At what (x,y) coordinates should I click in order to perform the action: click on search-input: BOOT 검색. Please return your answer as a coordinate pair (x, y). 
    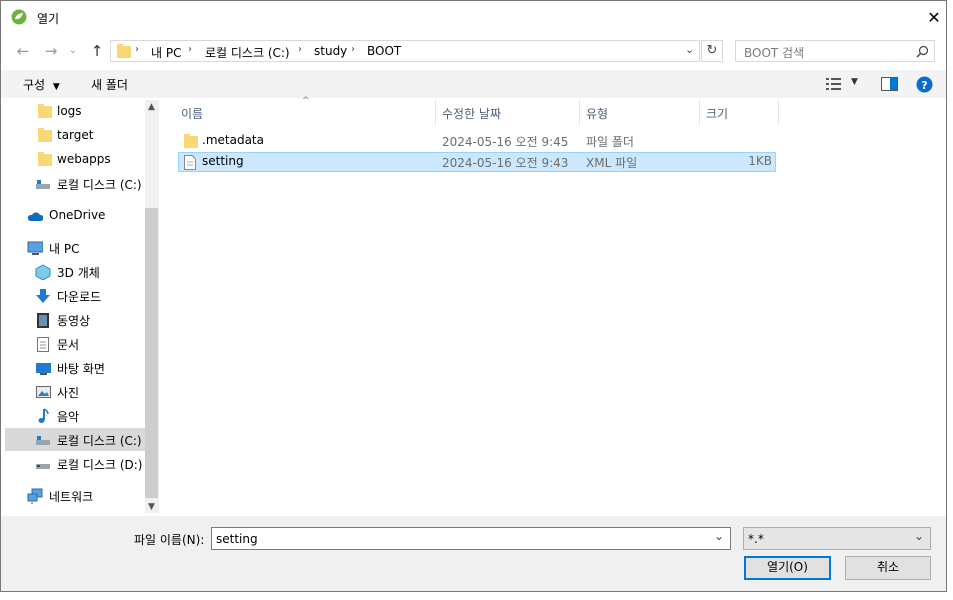
    Looking at the image, I should click on (835, 51).